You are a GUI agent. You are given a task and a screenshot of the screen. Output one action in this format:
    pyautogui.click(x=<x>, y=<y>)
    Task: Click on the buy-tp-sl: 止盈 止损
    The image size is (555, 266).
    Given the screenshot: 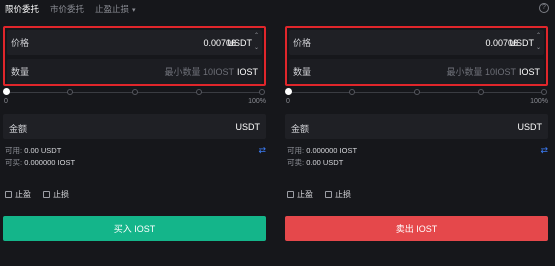 What is the action you would take?
    pyautogui.click(x=43, y=194)
    